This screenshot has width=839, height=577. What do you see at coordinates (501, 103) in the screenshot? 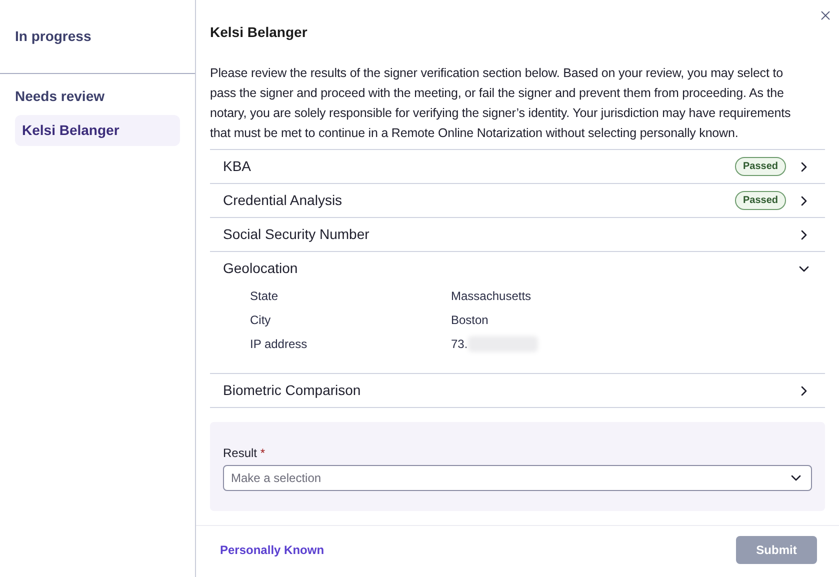
I see `intro-paragraph: Please review the results of the signer verification section below. Based on your review, you may select to pass the signer and proceed with the meeting, or fail the signer and prevent them from proceeding. As the notary, you are solely responsible for verifying the signer’s identity. Your jurisdiction may have requirements that must be met to continue in a Remote Online Notarization without selecting personally known.` at bounding box center [501, 103].